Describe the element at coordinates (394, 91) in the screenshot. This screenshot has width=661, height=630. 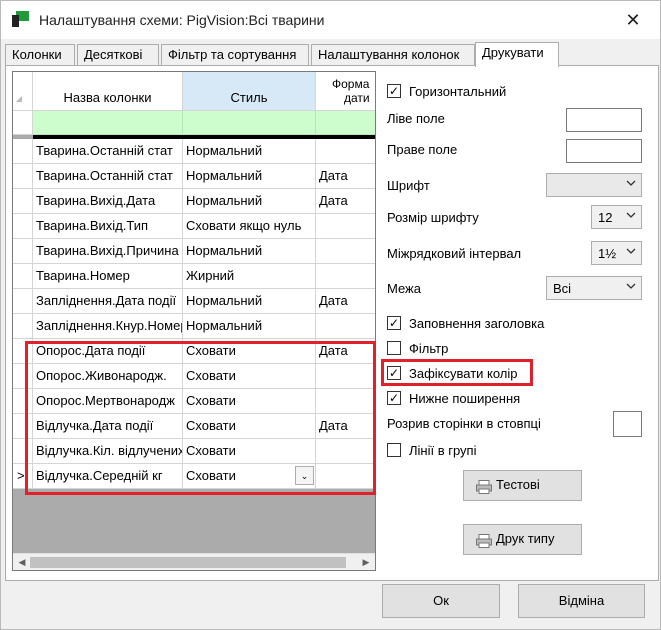
I see `horizontal-checkbox: ✓` at that location.